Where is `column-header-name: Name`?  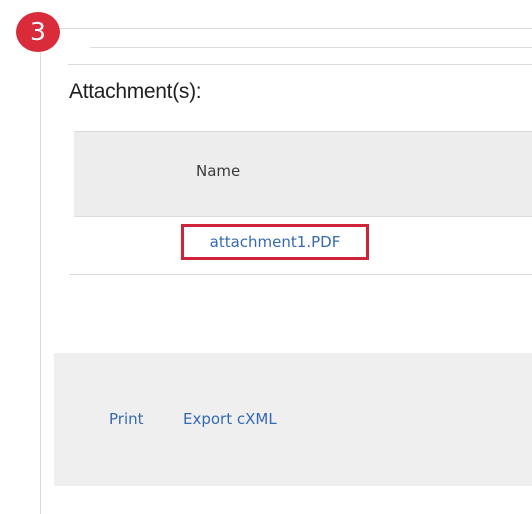
column-header-name: Name is located at coordinates (218, 171).